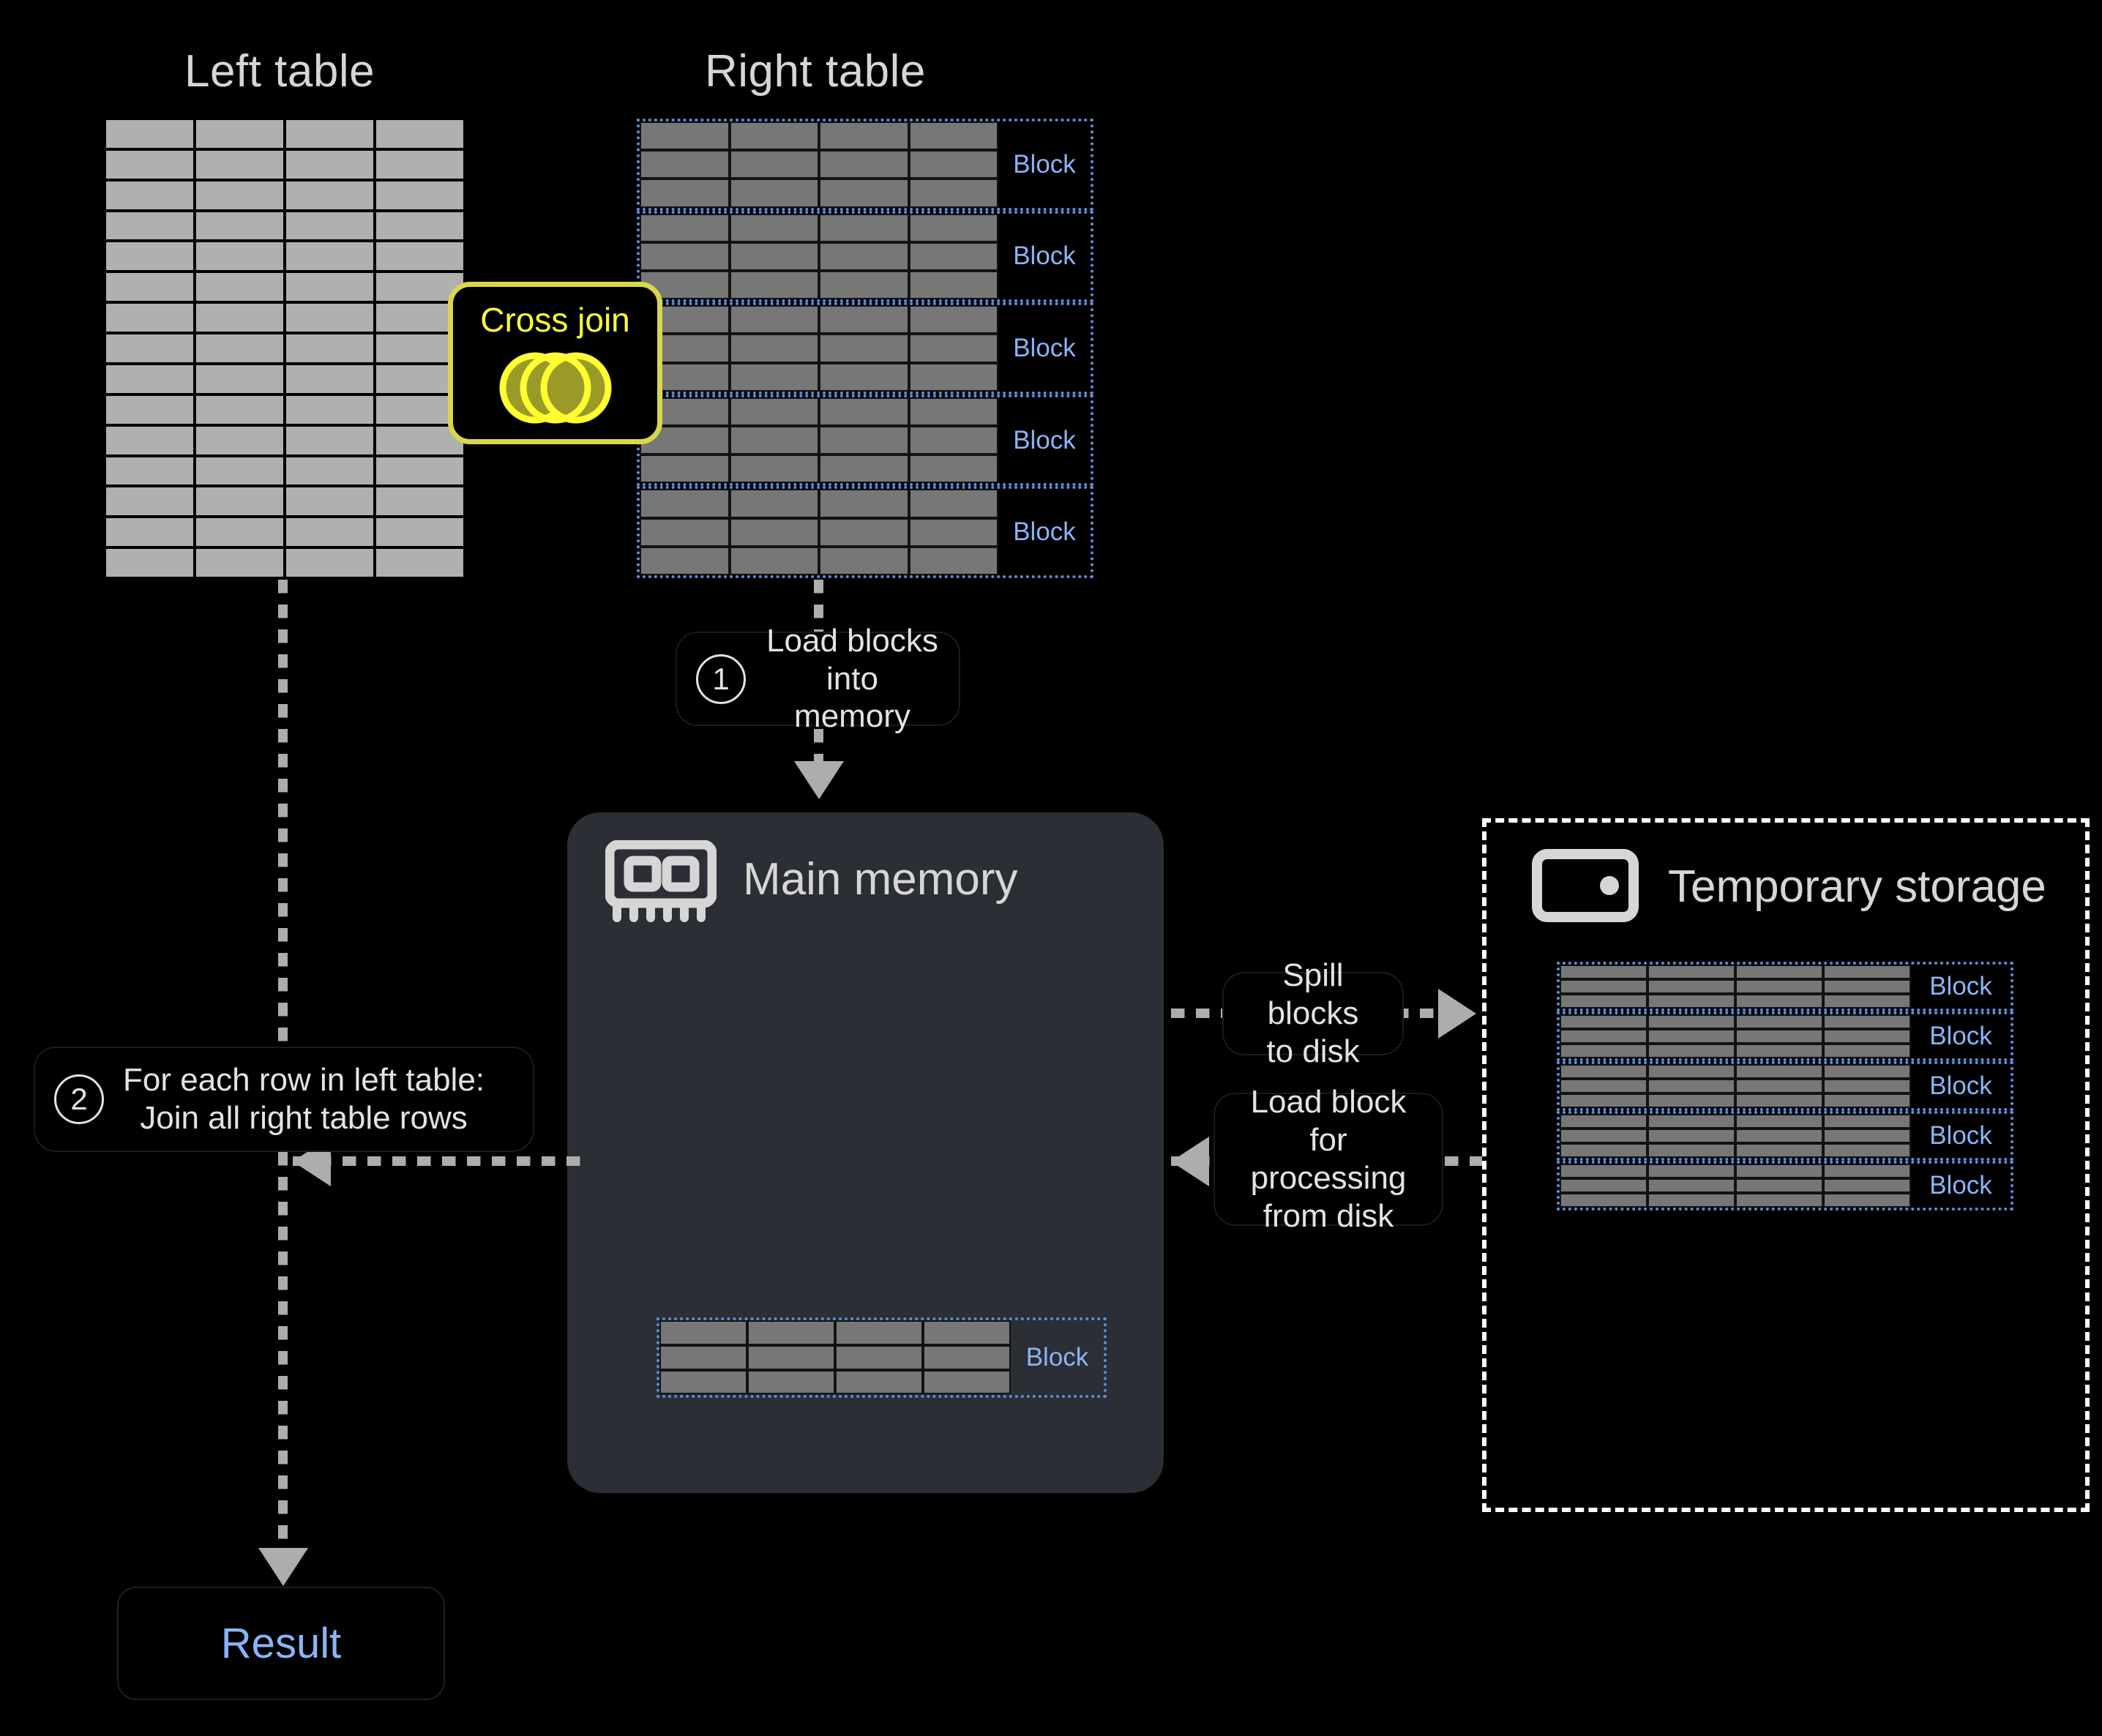 The height and width of the screenshot is (1736, 2102). What do you see at coordinates (818, 679) in the screenshot?
I see `step-1-note: 1 Load blocks into memory` at bounding box center [818, 679].